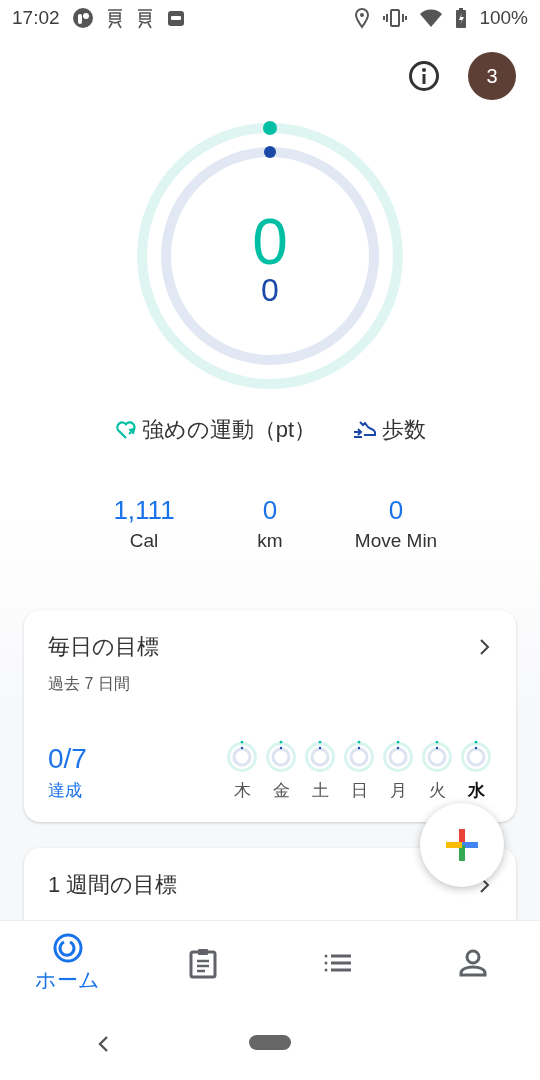 The width and height of the screenshot is (540, 1080). Describe the element at coordinates (89, 684) in the screenshot. I see `card-subtitle: 過去 7 日間` at that location.